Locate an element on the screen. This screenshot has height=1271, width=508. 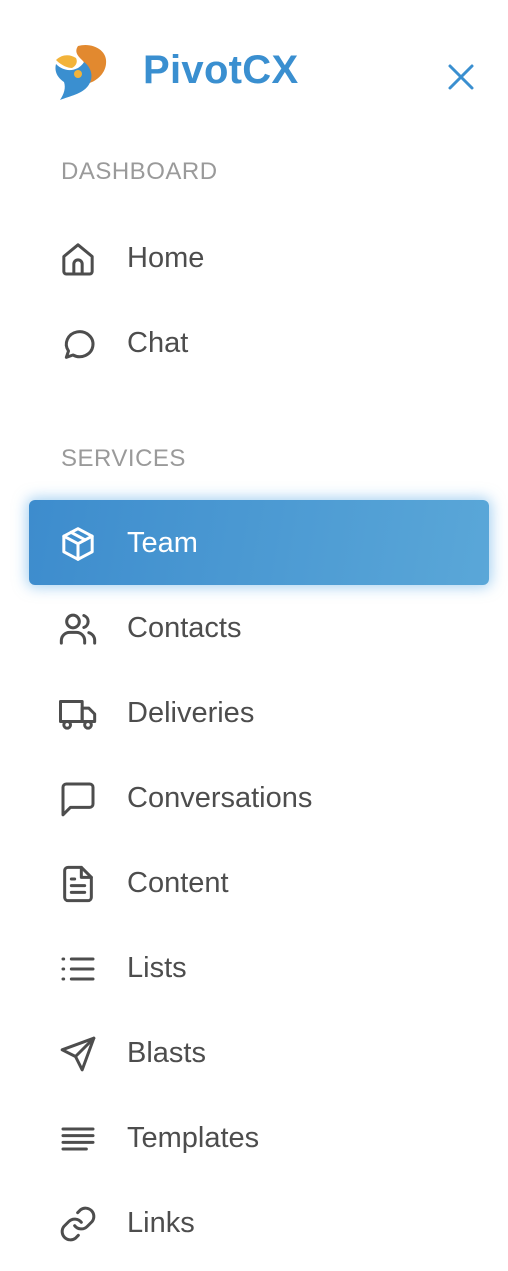
sidebar-item-label: Content is located at coordinates (178, 883).